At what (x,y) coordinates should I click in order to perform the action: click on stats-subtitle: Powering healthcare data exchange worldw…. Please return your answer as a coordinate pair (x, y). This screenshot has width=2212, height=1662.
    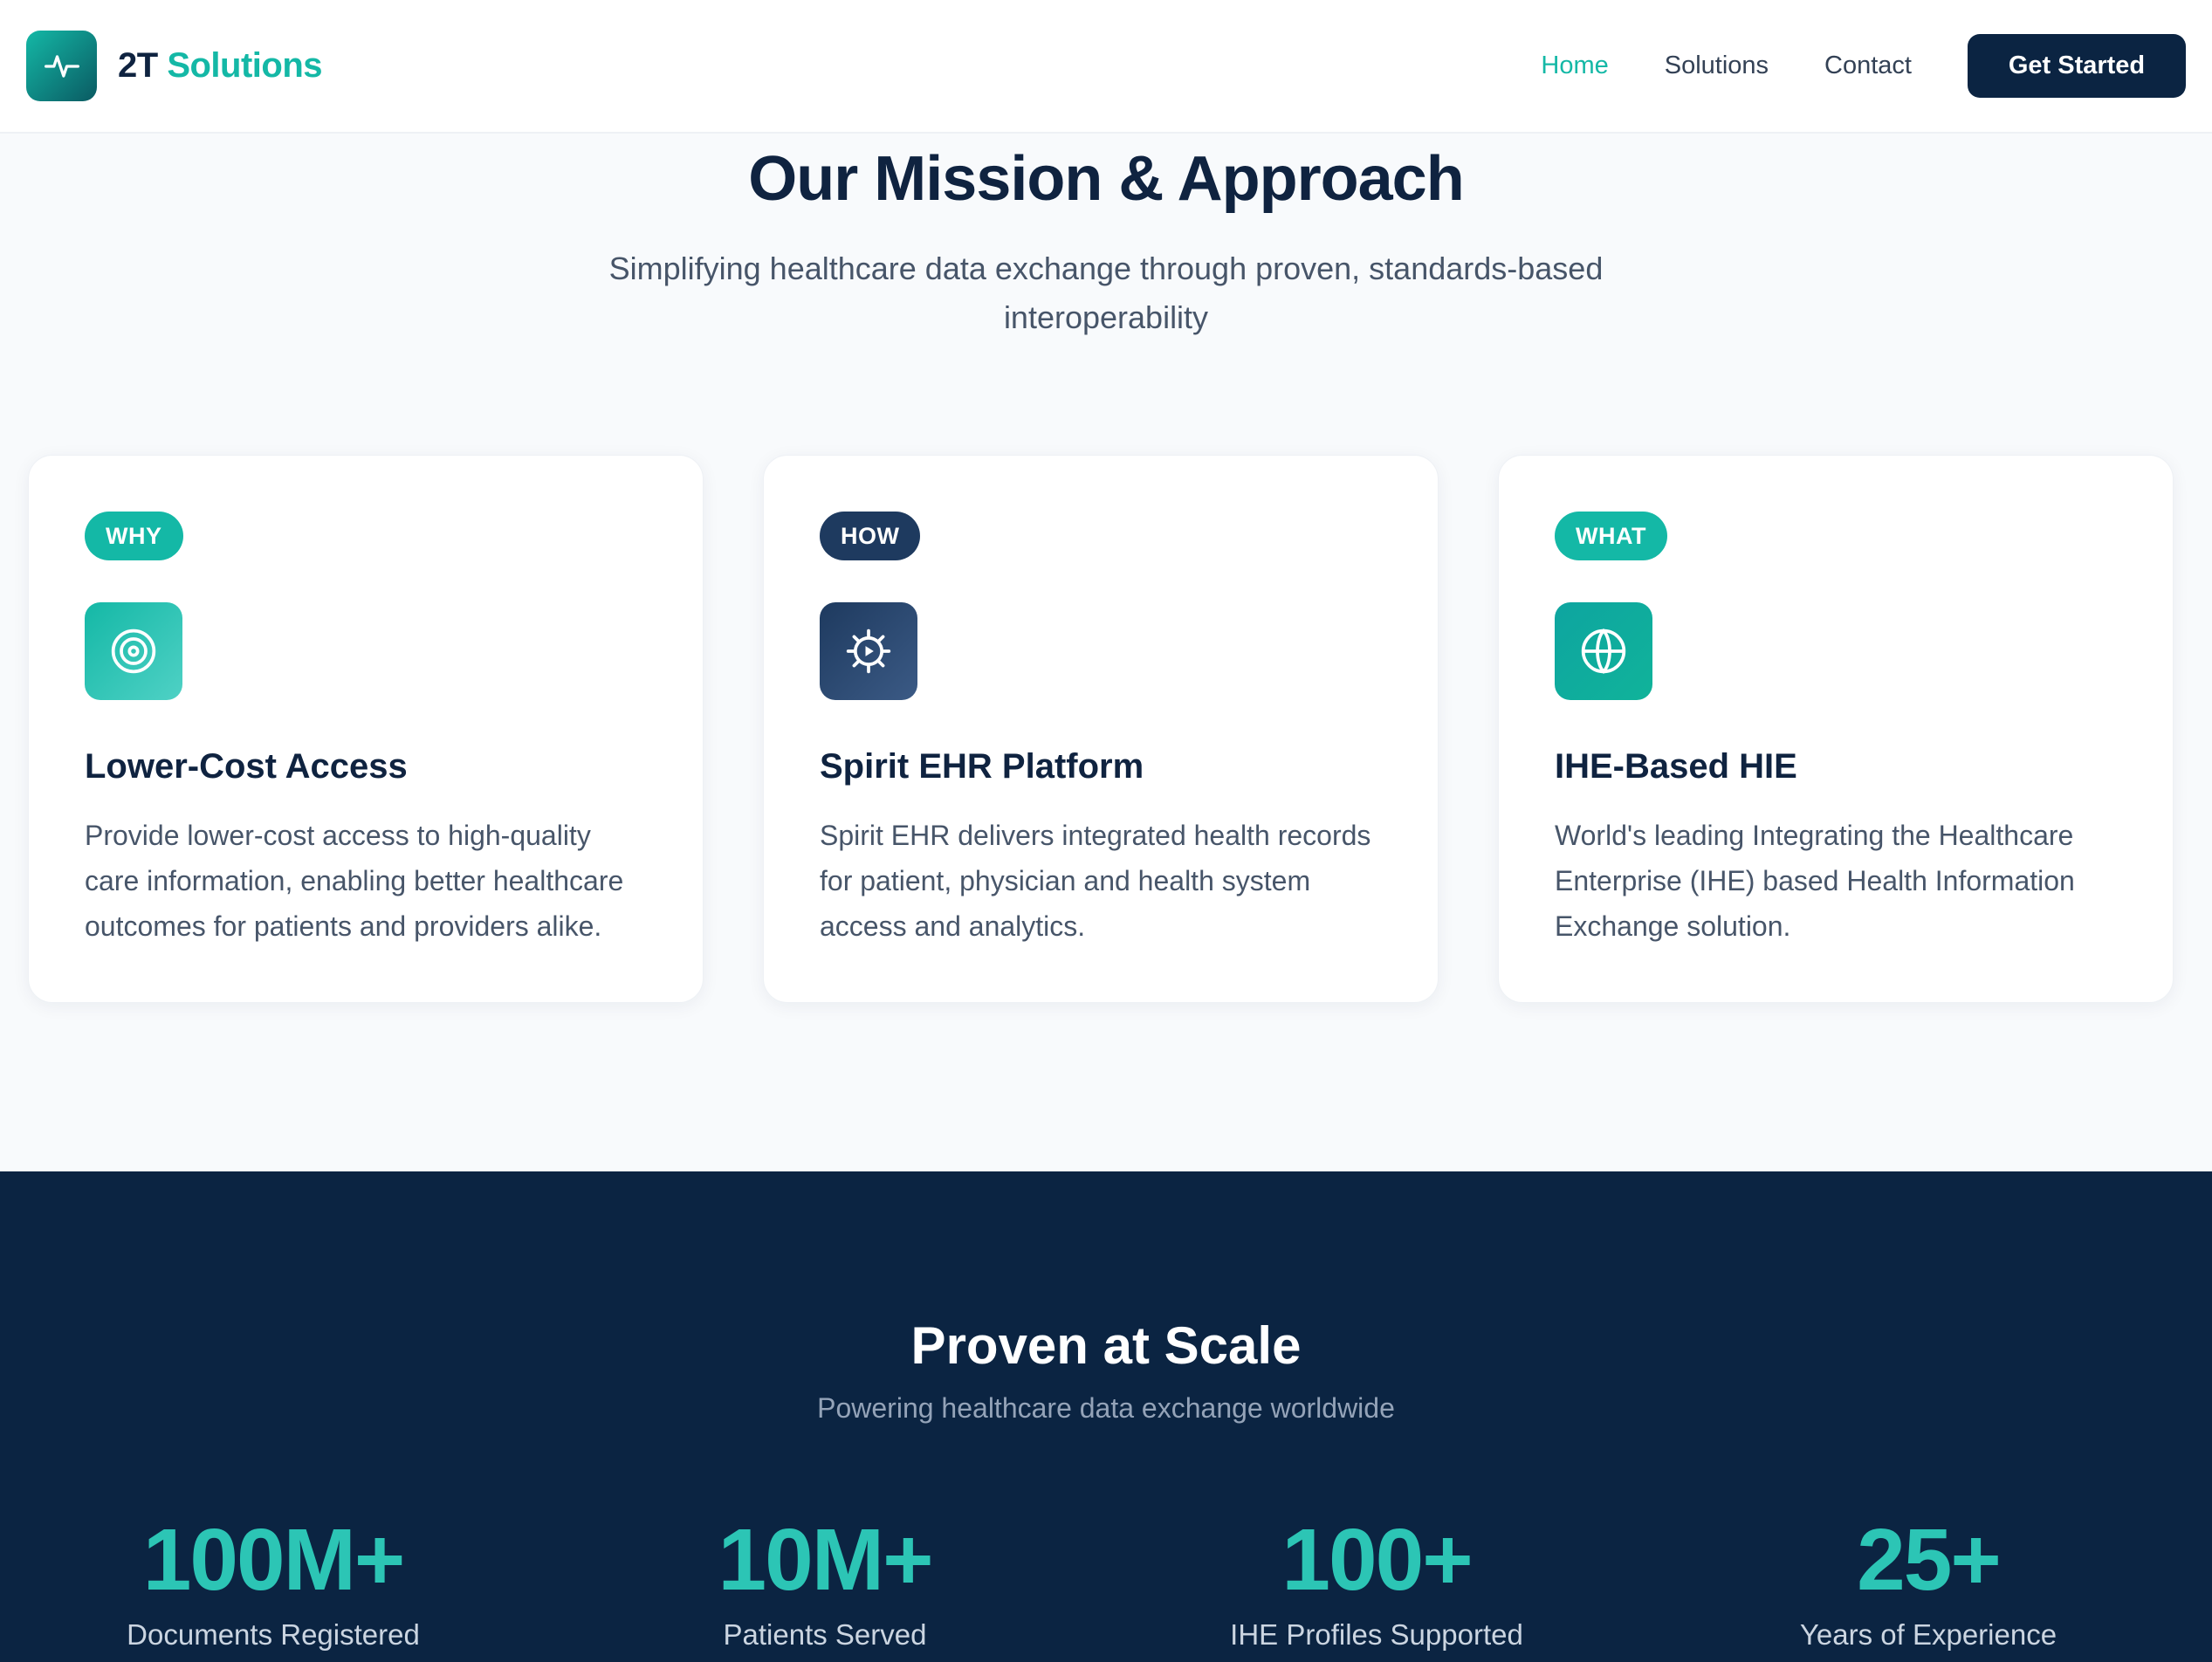
    Looking at the image, I should click on (1106, 1408).